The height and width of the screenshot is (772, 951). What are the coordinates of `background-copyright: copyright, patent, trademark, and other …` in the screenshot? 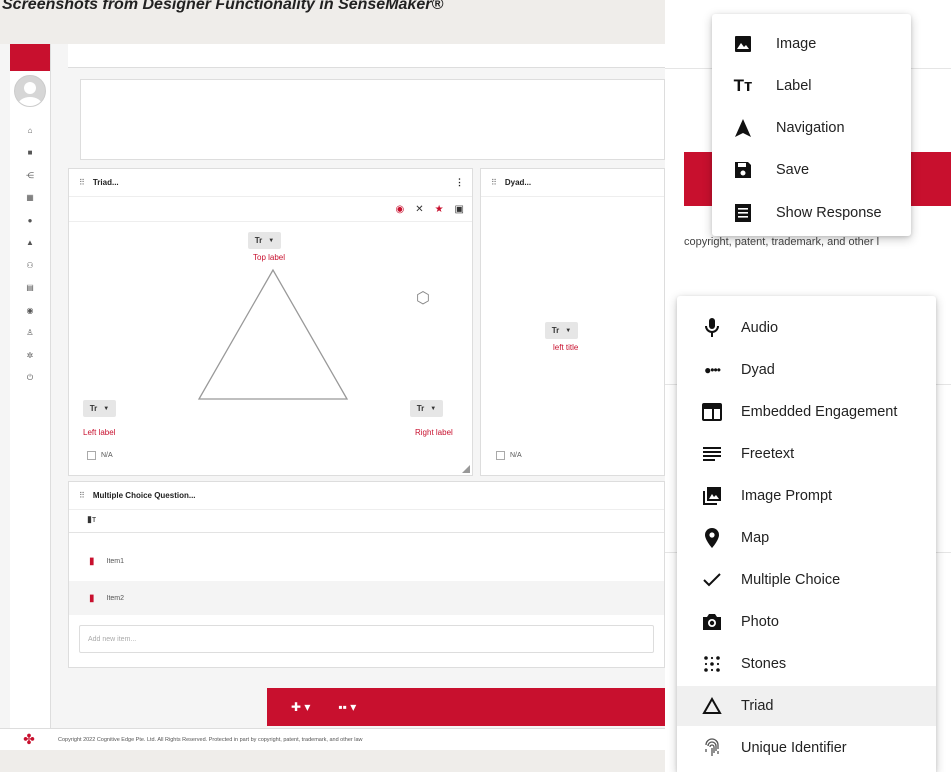 It's located at (782, 242).